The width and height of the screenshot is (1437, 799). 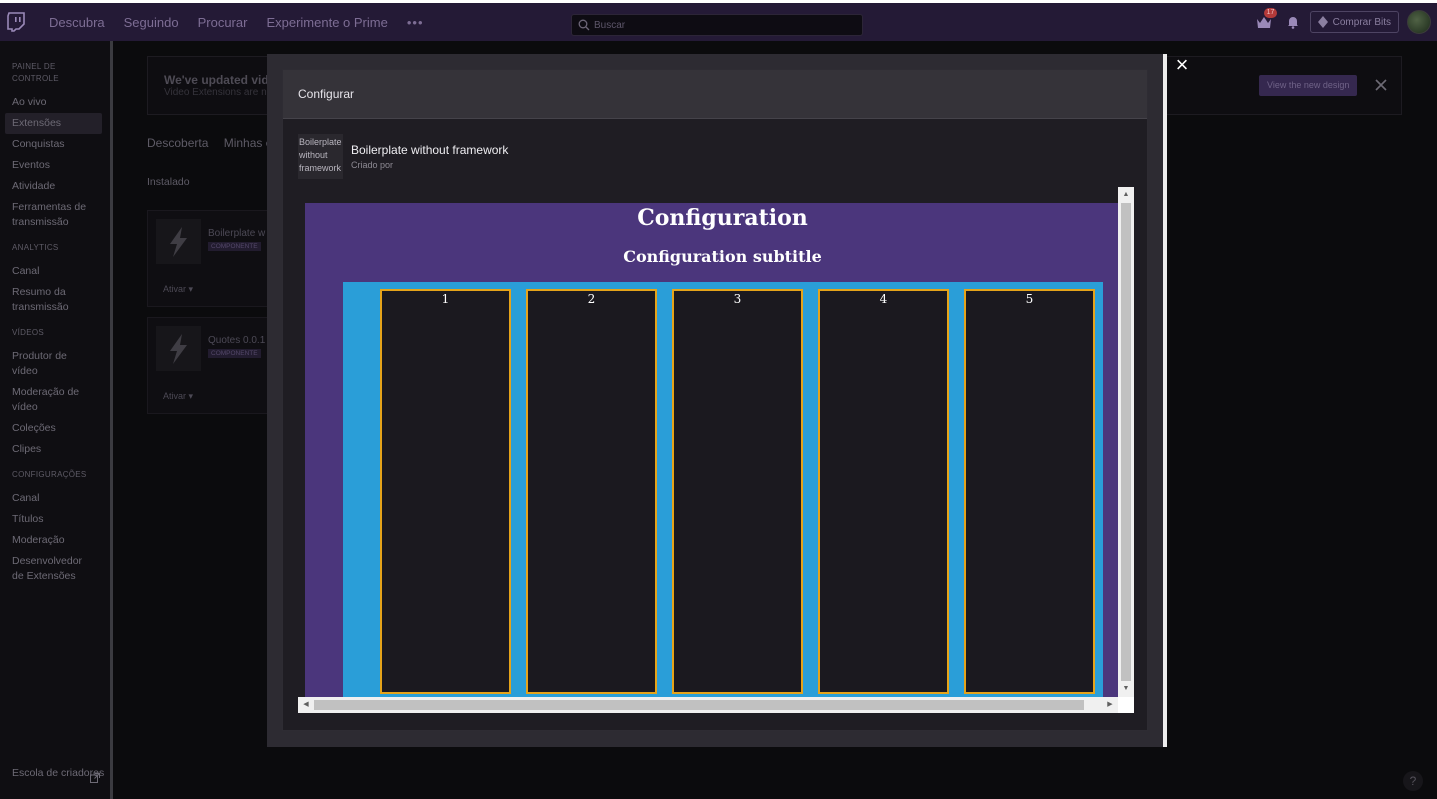 I want to click on buy-bits-button: Comprar Bits, so click(x=1354, y=22).